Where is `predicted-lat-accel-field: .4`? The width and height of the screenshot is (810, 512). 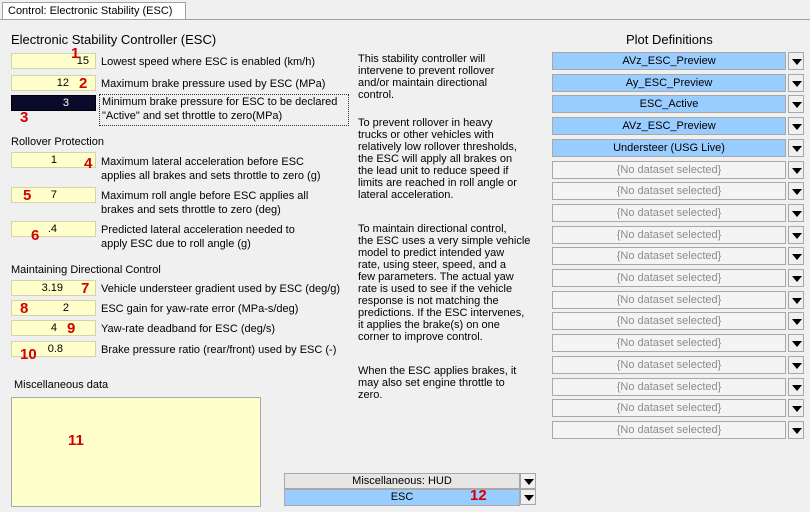
predicted-lat-accel-field: .4 is located at coordinates (53, 229).